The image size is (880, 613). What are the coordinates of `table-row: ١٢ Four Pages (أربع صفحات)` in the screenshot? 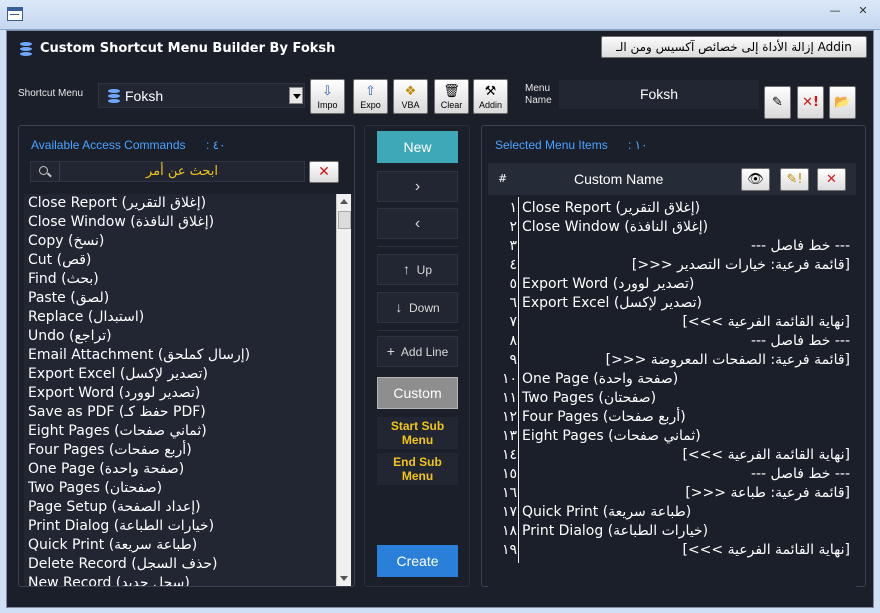 It's located at (672, 417).